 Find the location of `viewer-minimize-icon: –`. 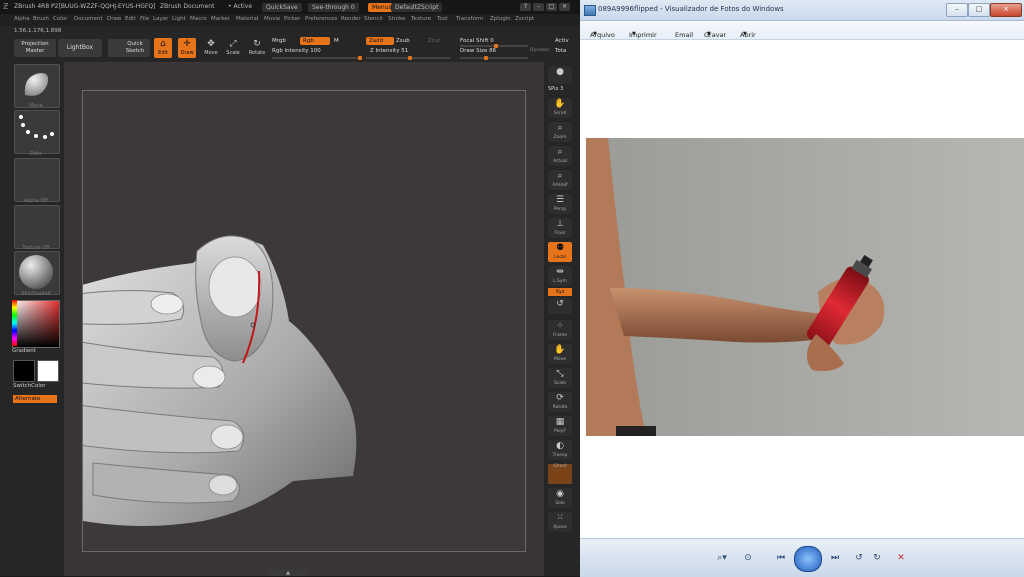

viewer-minimize-icon: – is located at coordinates (957, 10).